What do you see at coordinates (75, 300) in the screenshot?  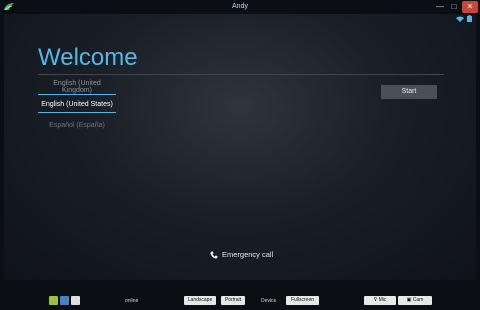 I see `menu-icon` at bounding box center [75, 300].